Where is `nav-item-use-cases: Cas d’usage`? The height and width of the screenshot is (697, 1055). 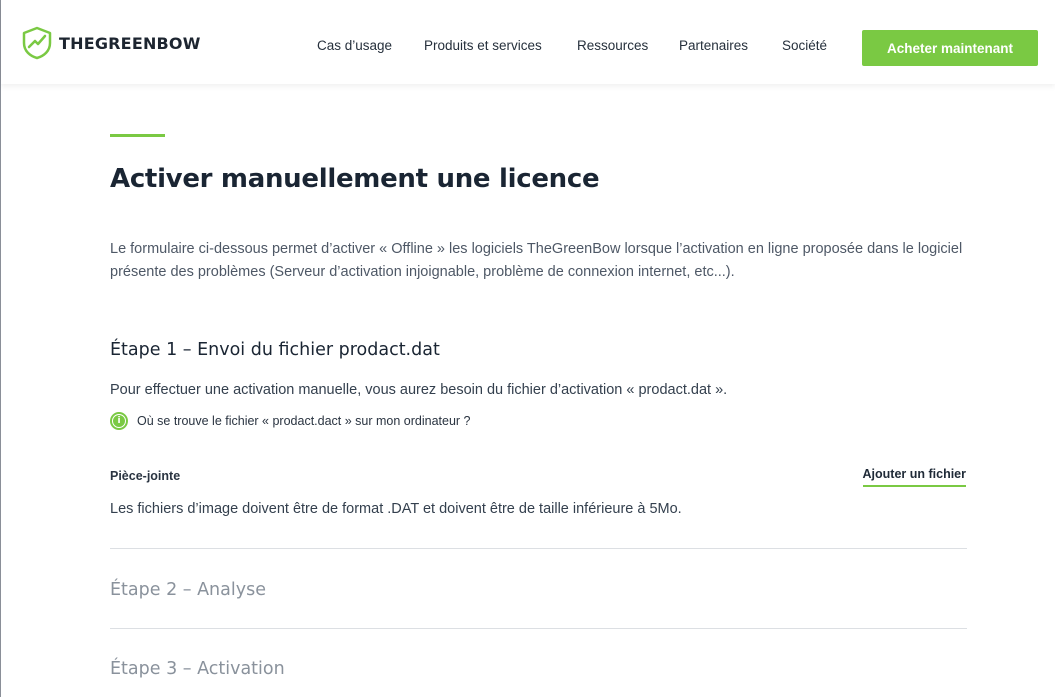 nav-item-use-cases: Cas d’usage is located at coordinates (354, 45).